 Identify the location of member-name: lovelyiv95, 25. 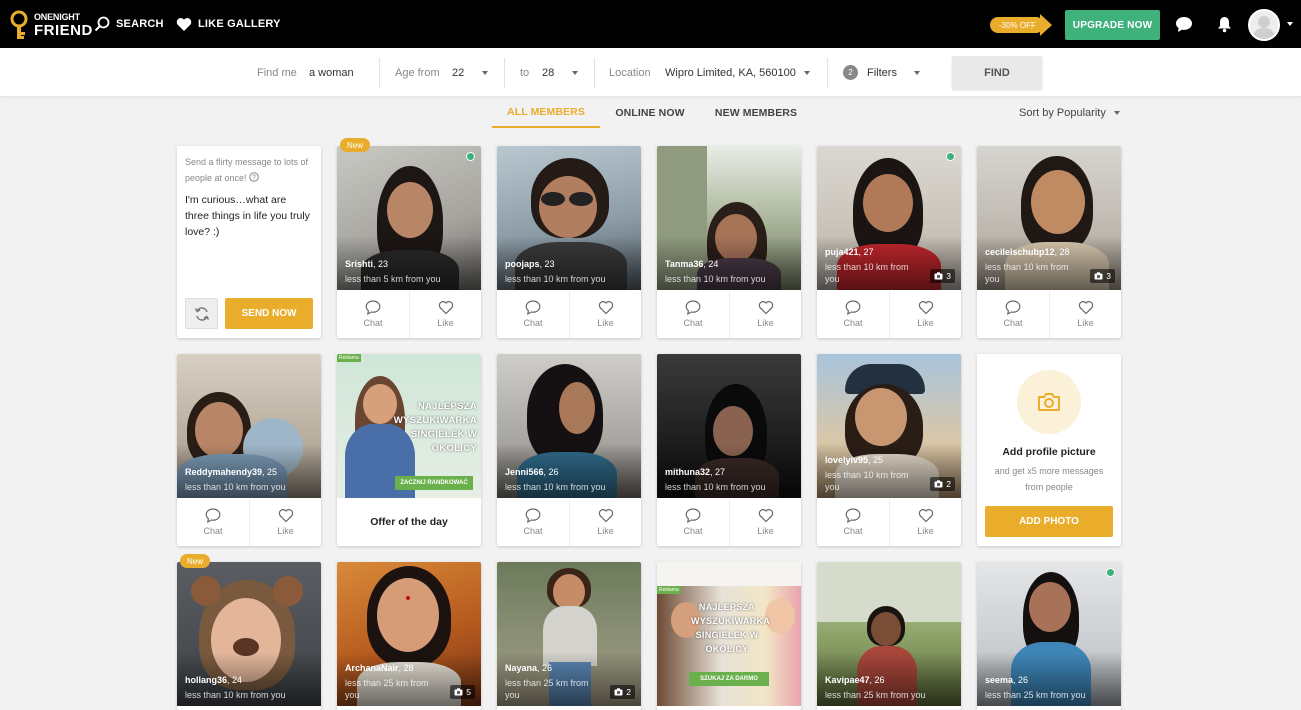
(854, 460).